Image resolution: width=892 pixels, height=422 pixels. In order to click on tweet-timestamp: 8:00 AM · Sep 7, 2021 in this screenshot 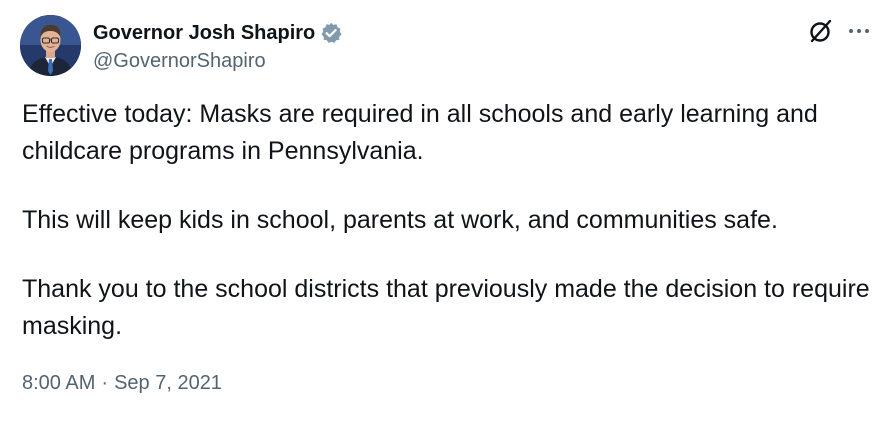, I will do `click(122, 383)`.